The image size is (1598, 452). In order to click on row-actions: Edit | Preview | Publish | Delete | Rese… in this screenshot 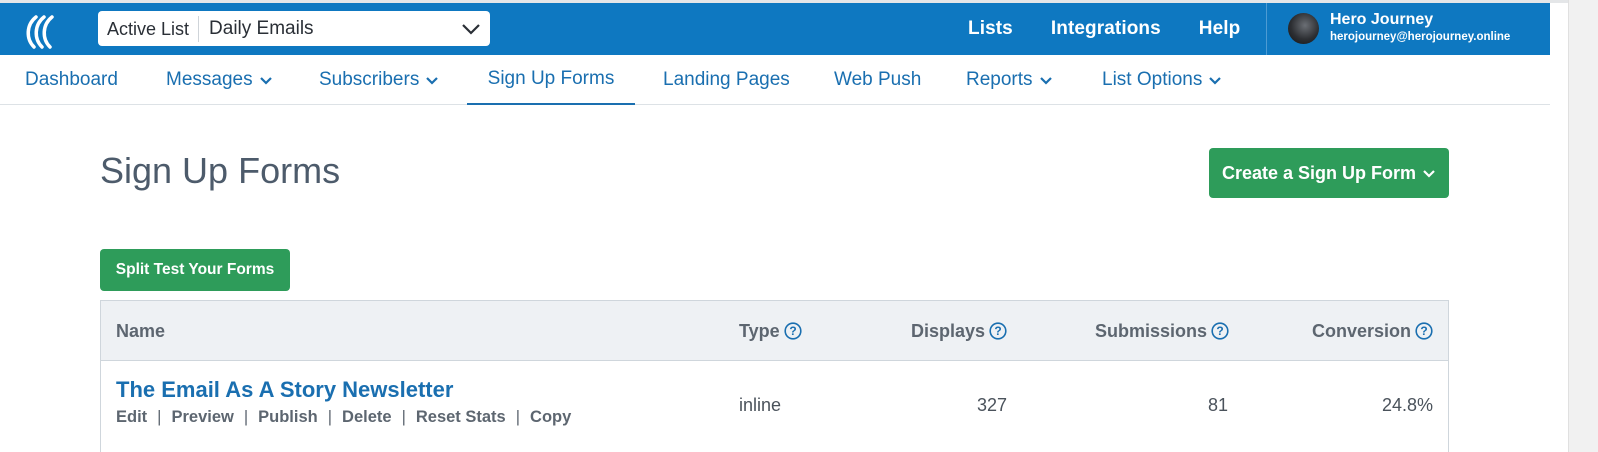, I will do `click(343, 417)`.